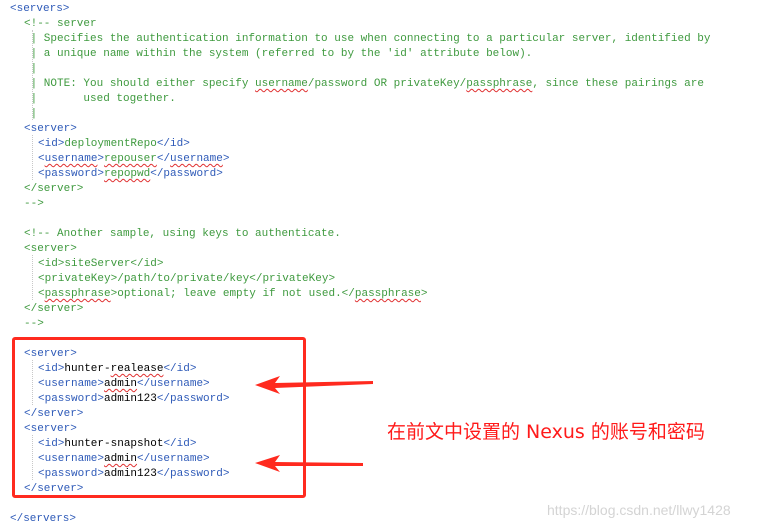 The image size is (765, 528). What do you see at coordinates (546, 432) in the screenshot?
I see `annotation-label: 在前文中设置的 Nexus 的账号和密码` at bounding box center [546, 432].